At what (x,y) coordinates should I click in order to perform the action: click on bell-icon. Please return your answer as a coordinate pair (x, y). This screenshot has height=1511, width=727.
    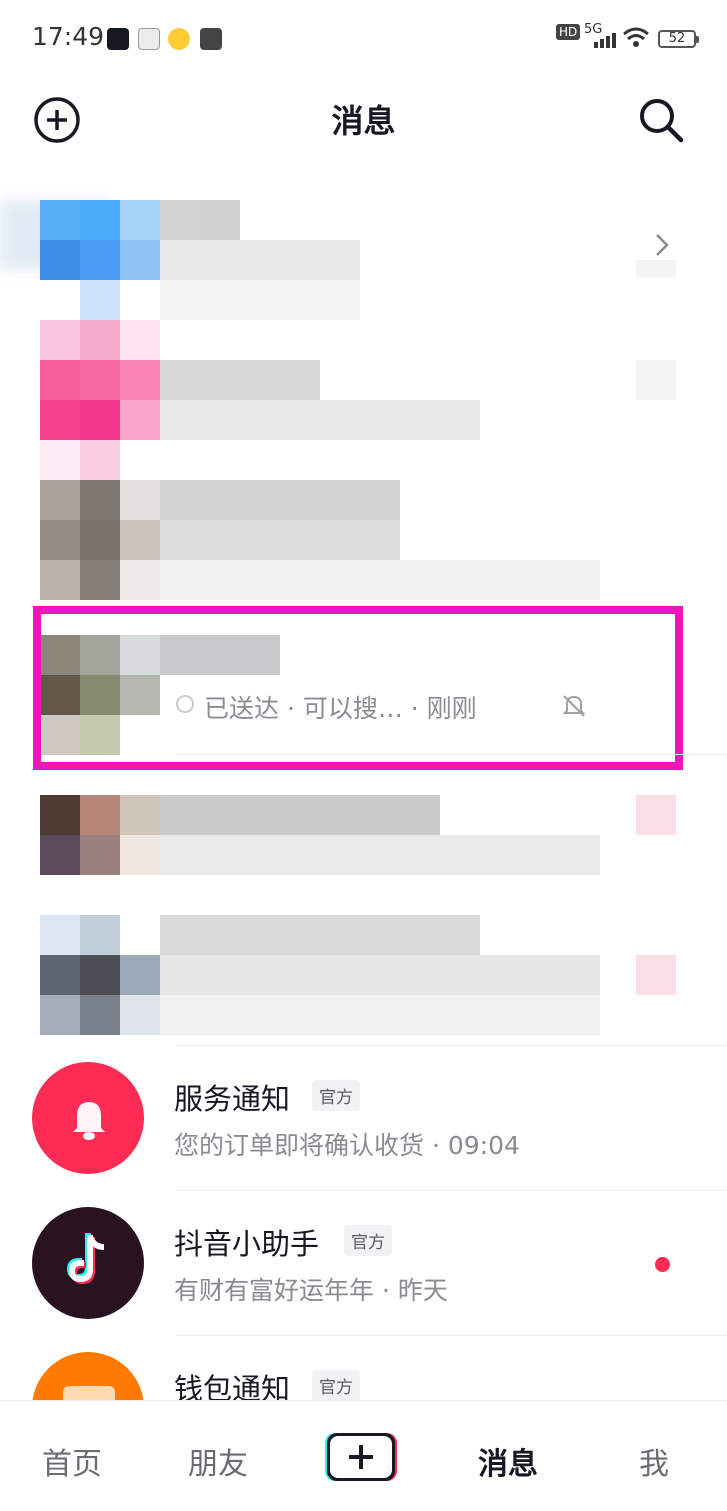
    Looking at the image, I should click on (89, 1121).